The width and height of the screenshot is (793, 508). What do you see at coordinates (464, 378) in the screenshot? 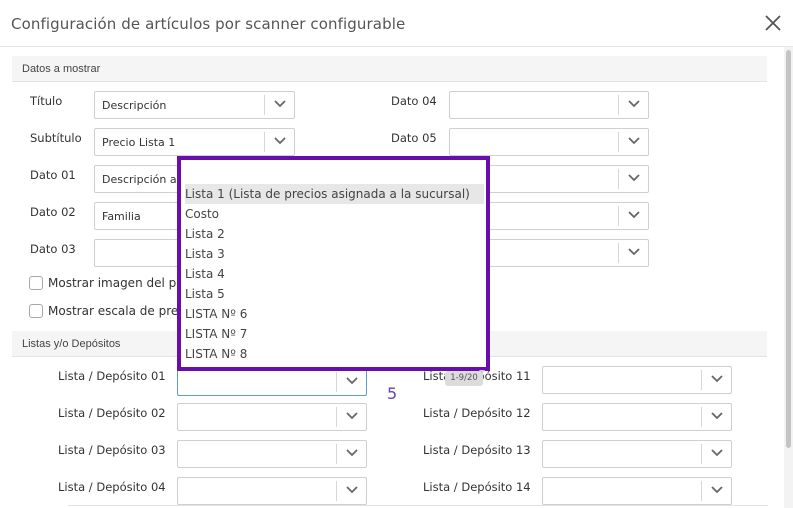
I see `dropdown-pager-badge: 1-9/20` at bounding box center [464, 378].